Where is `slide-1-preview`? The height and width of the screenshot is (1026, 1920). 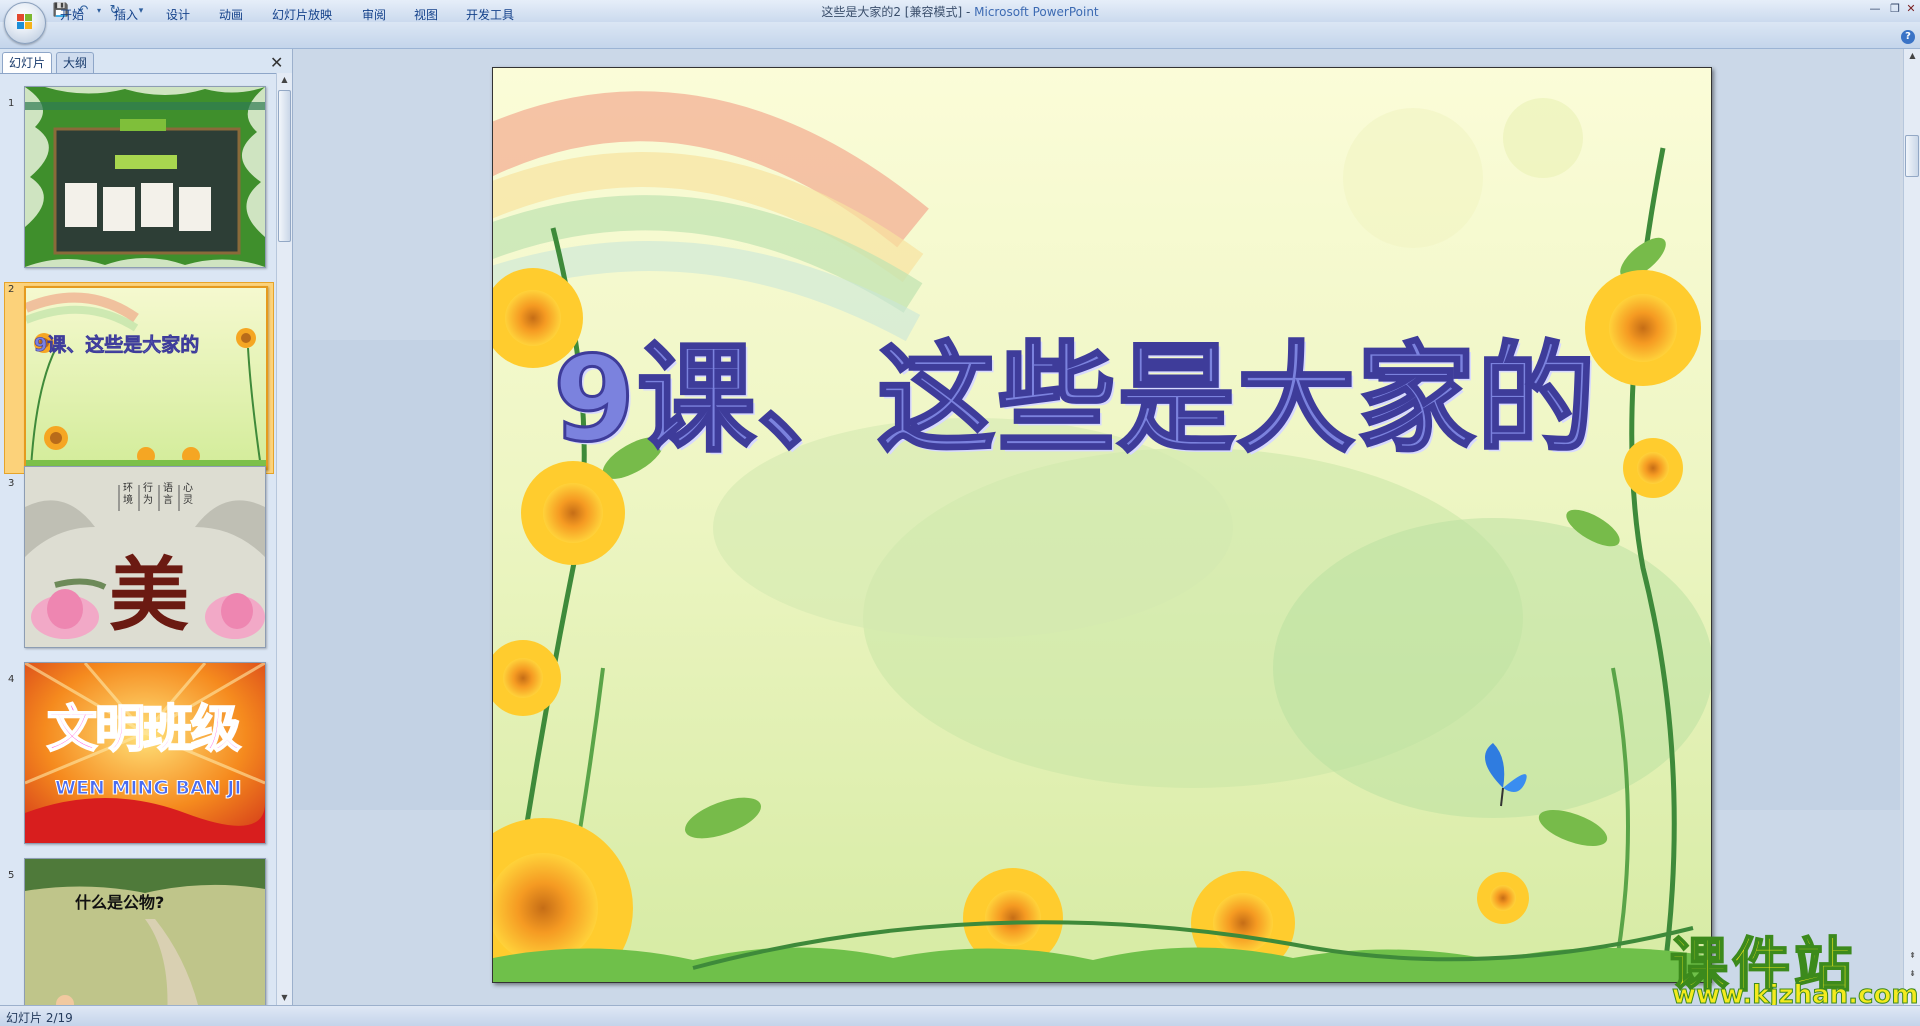
slide-1-preview is located at coordinates (145, 177).